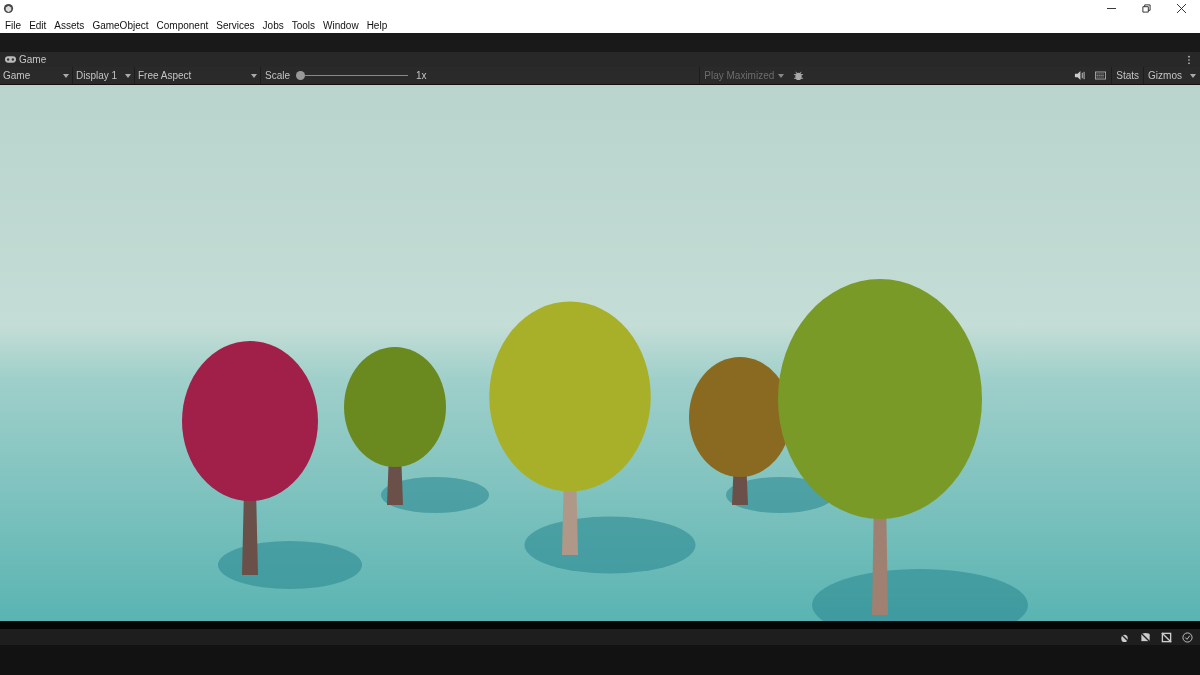  Describe the element at coordinates (26, 59) in the screenshot. I see `game-tab: Game` at that location.